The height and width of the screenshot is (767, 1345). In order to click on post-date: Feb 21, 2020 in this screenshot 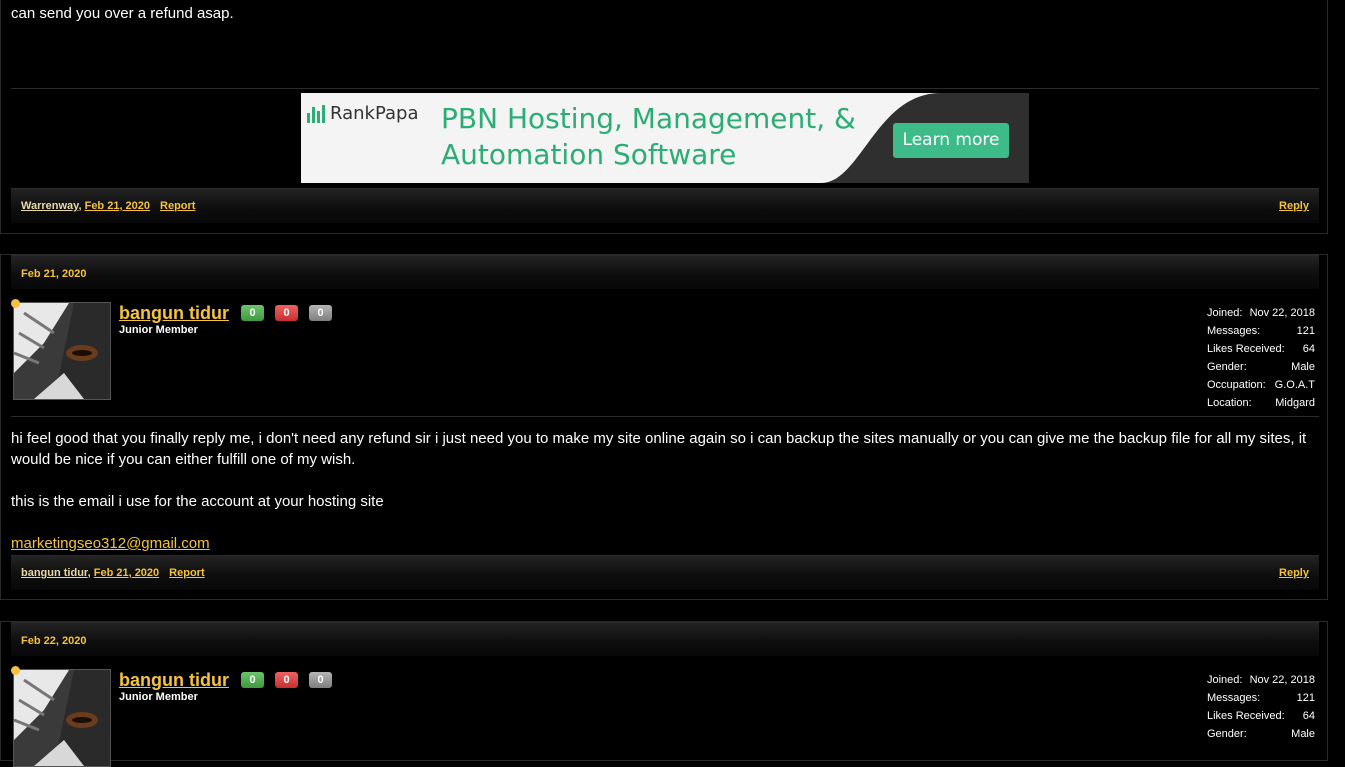, I will do `click(54, 274)`.